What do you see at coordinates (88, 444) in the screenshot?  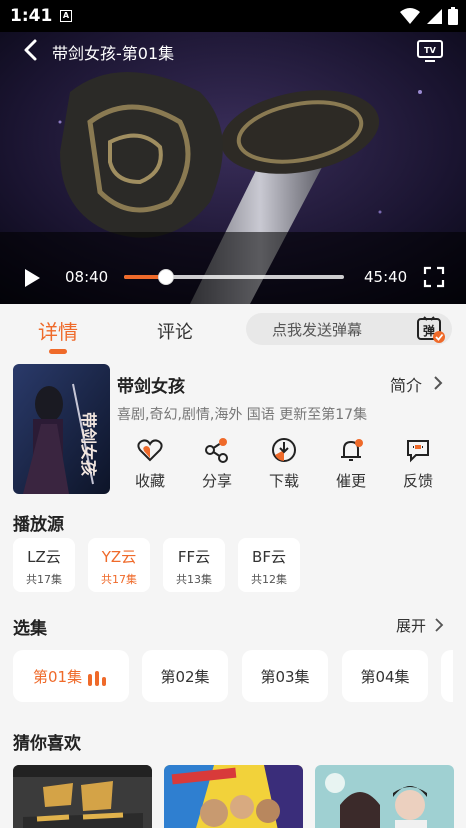 I see `poster-lettering: 带剑女孩` at bounding box center [88, 444].